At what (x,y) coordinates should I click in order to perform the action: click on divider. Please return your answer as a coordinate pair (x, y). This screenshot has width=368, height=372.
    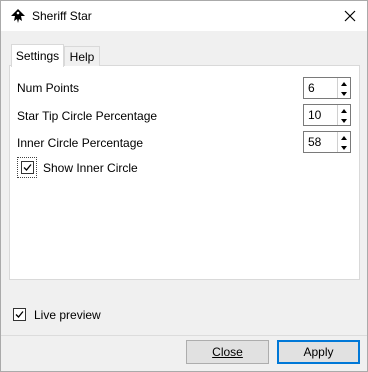
    Looking at the image, I should click on (184, 335).